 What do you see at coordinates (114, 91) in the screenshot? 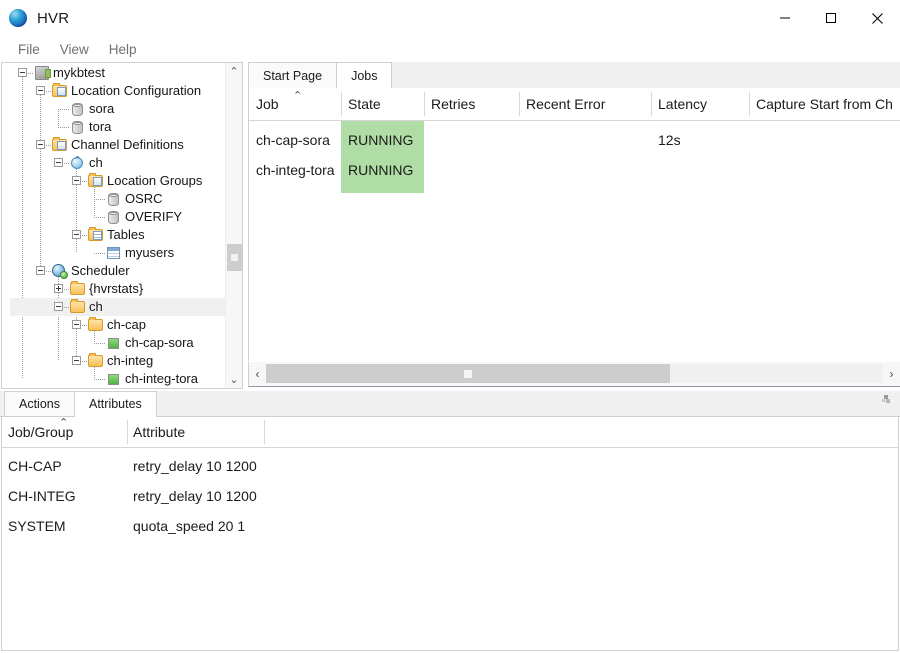
I see `tree-item-location-configuration: Location Configuration` at bounding box center [114, 91].